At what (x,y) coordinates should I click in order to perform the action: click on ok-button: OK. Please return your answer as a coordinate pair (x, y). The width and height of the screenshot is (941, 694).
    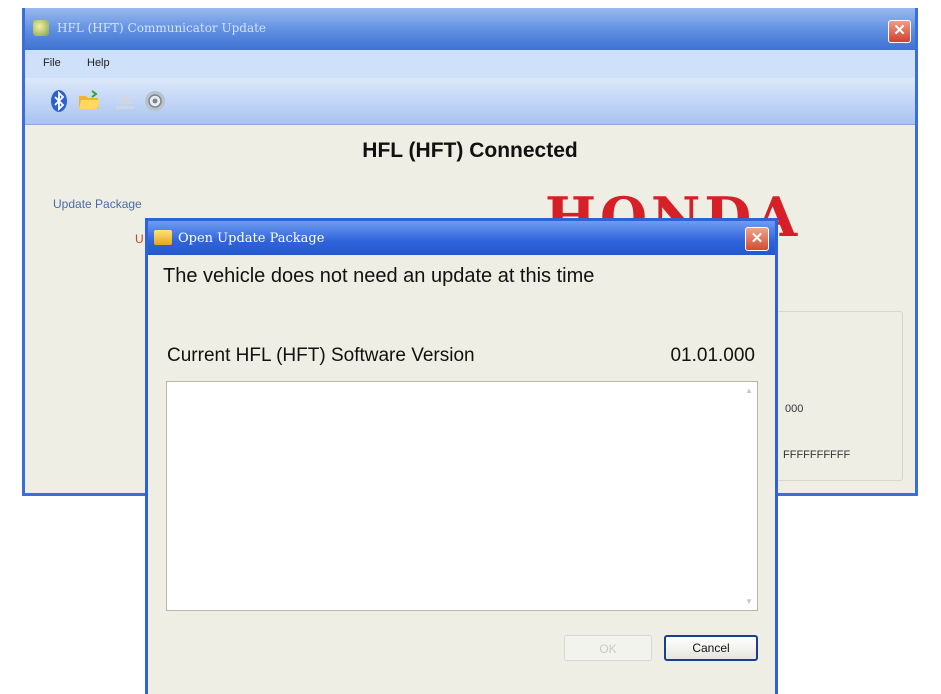
    Looking at the image, I should click on (608, 648).